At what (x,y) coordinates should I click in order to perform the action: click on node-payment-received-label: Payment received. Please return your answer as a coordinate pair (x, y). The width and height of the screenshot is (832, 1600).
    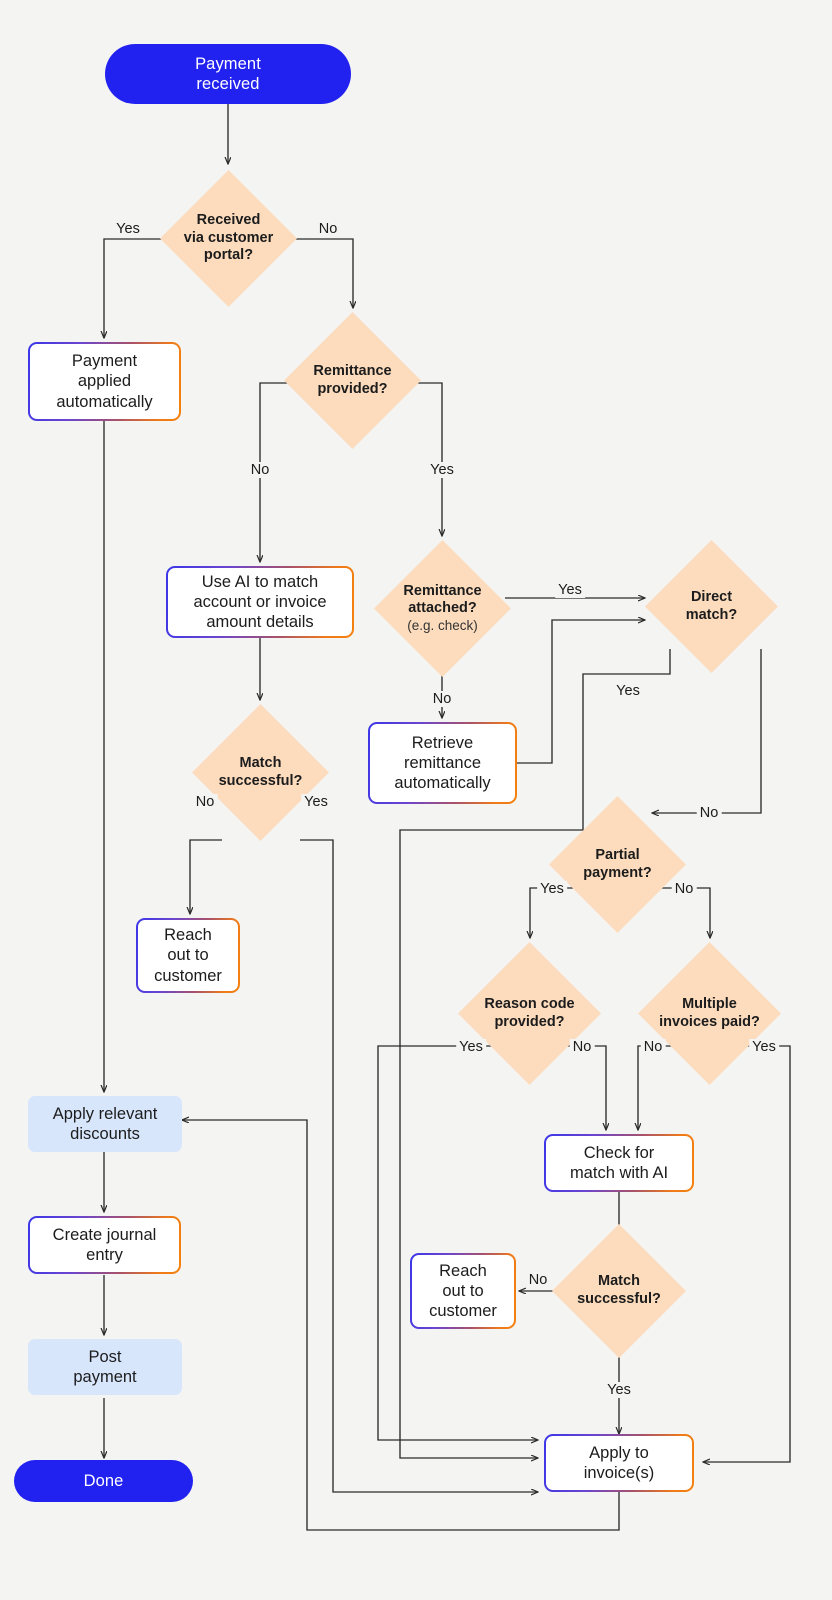
    Looking at the image, I should click on (228, 73).